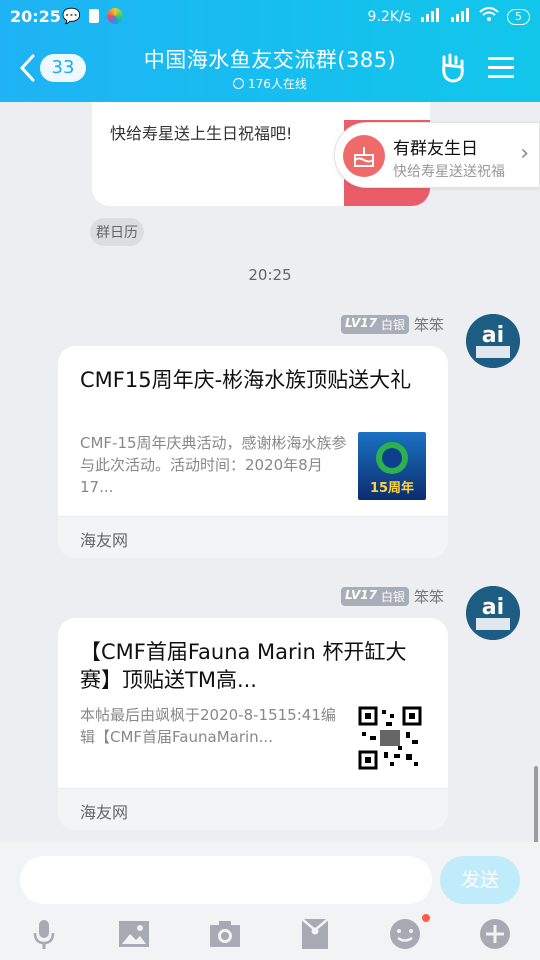  I want to click on status-time: 20:25, so click(35, 16).